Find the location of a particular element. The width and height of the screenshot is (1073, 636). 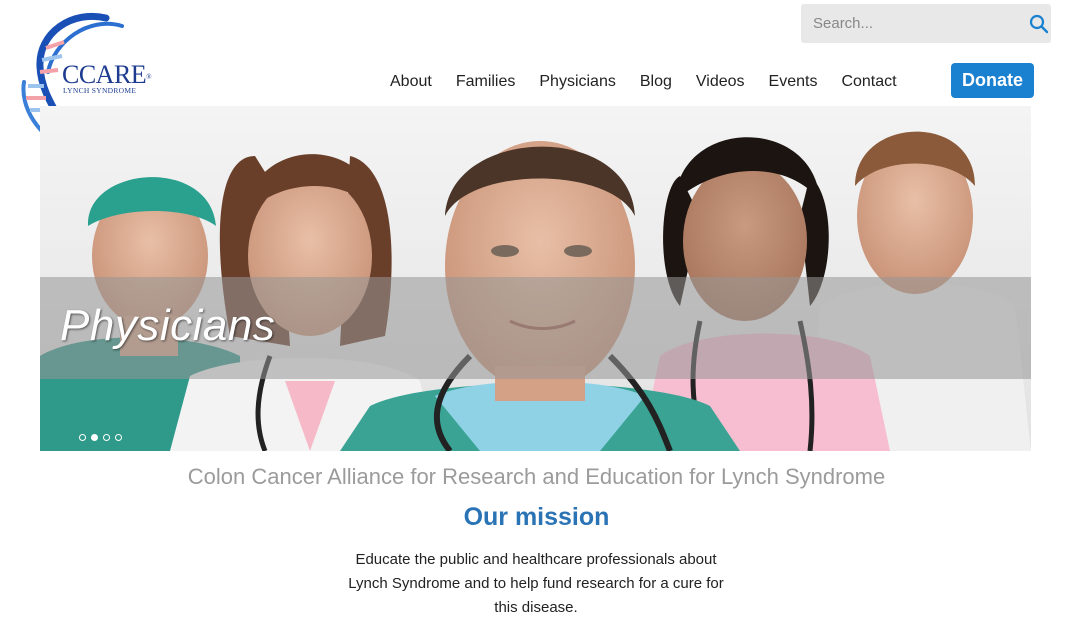

search-input is located at coordinates (912, 23).